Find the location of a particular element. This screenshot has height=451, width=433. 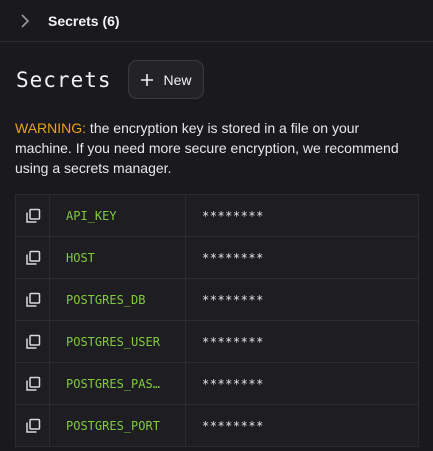

secret-row: HOST ******** is located at coordinates (217, 258).